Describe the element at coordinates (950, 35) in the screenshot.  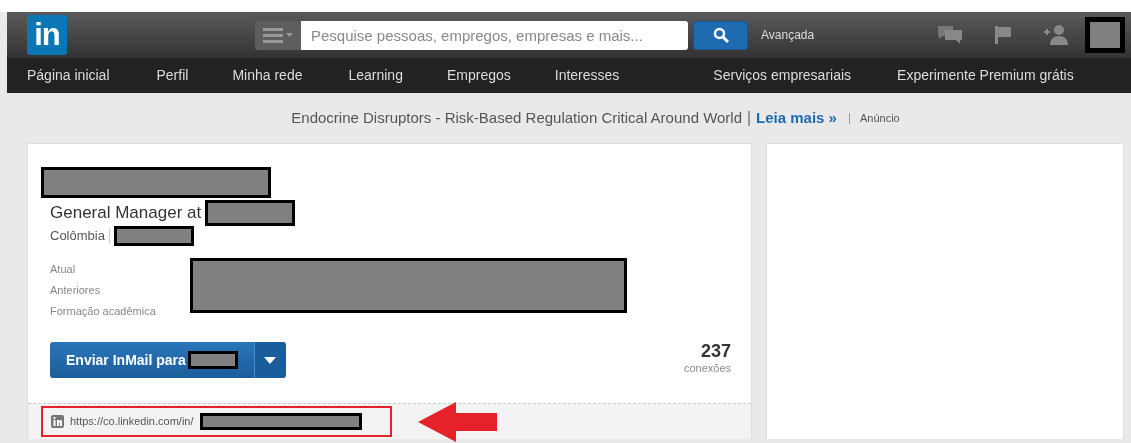
I see `chat-bubbles-icon` at that location.